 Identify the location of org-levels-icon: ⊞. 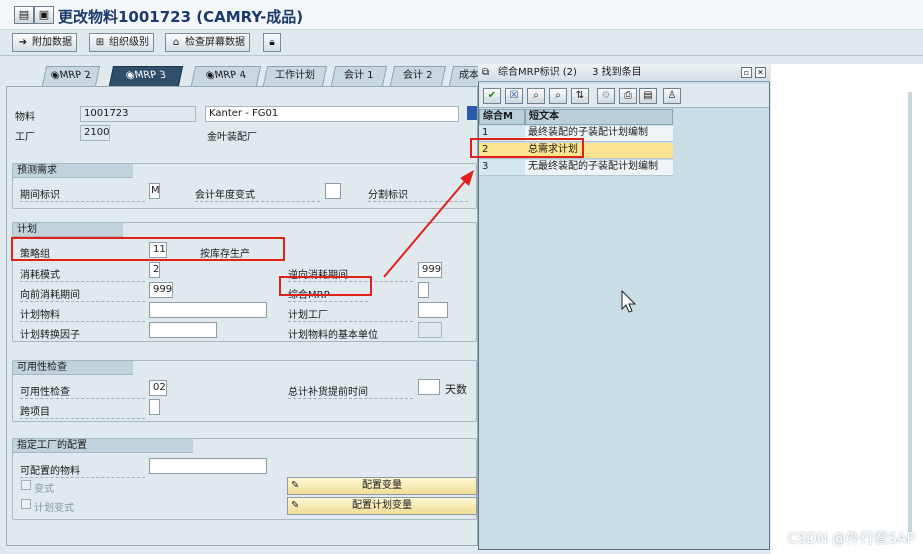
(100, 42).